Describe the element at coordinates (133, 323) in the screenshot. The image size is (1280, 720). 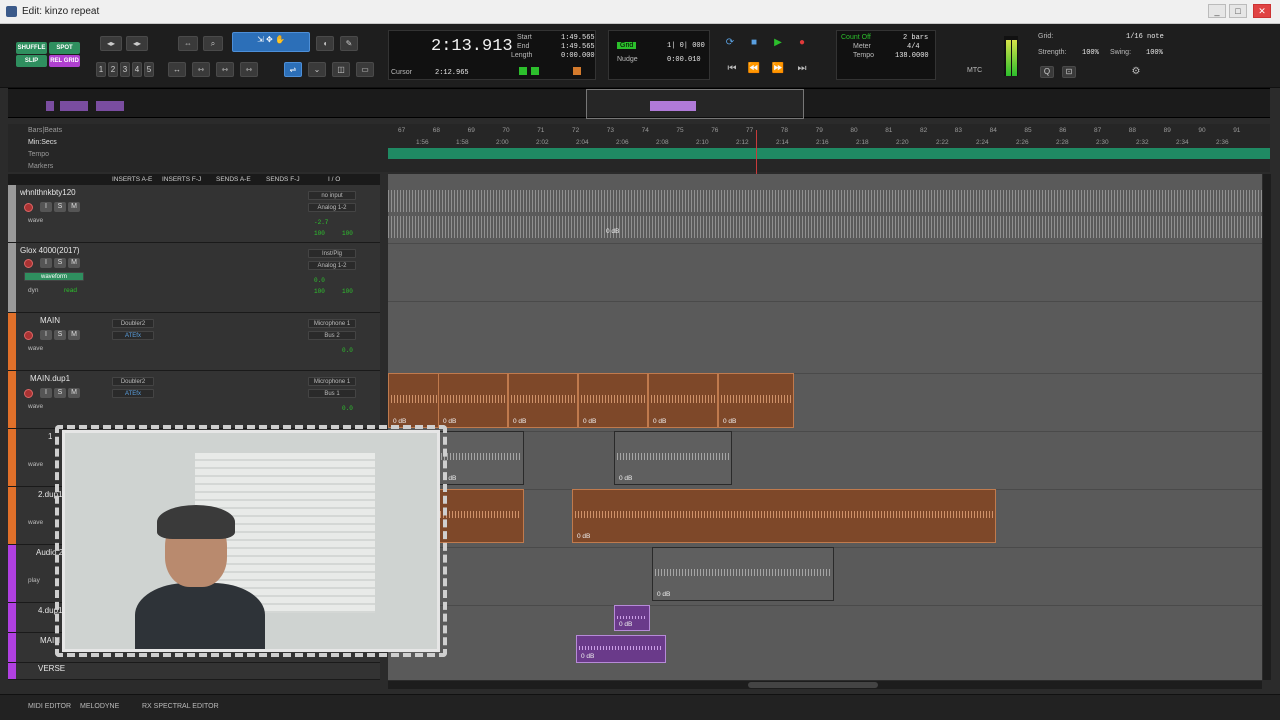
I see `insert-slot-1: Doubler2` at that location.